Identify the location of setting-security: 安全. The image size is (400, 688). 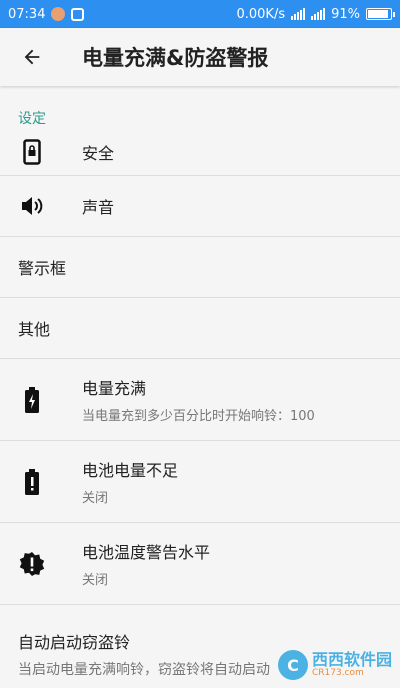
(200, 152).